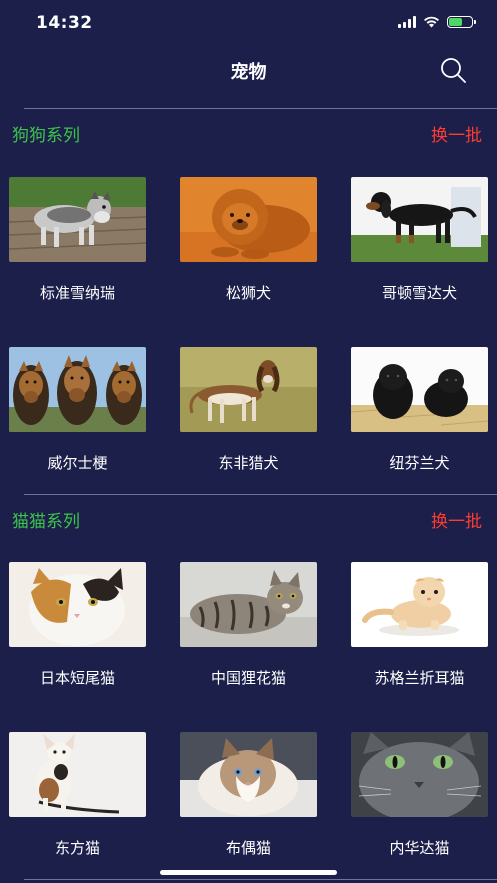  What do you see at coordinates (248, 872) in the screenshot?
I see `home-indicator` at bounding box center [248, 872].